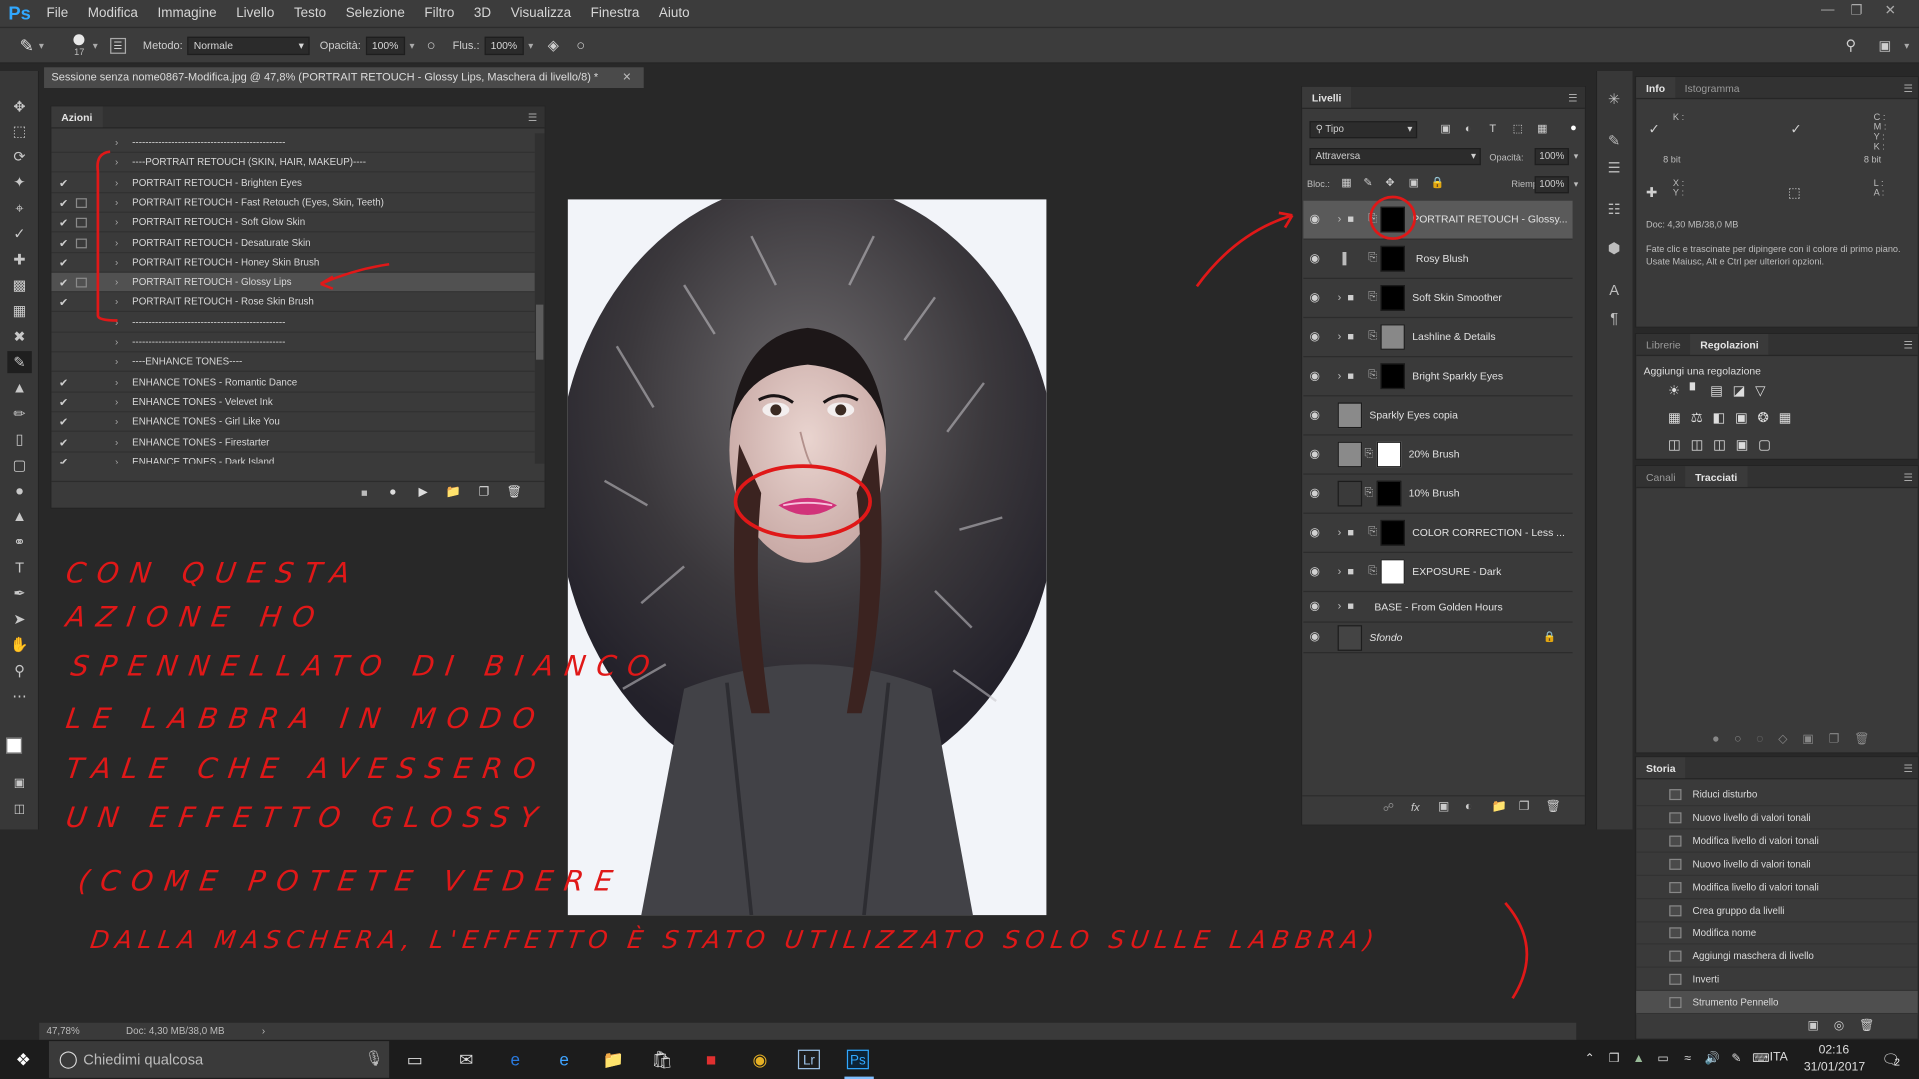 The width and height of the screenshot is (1919, 1079). Describe the element at coordinates (364, 493) in the screenshot. I see `stop-icon: ■` at that location.